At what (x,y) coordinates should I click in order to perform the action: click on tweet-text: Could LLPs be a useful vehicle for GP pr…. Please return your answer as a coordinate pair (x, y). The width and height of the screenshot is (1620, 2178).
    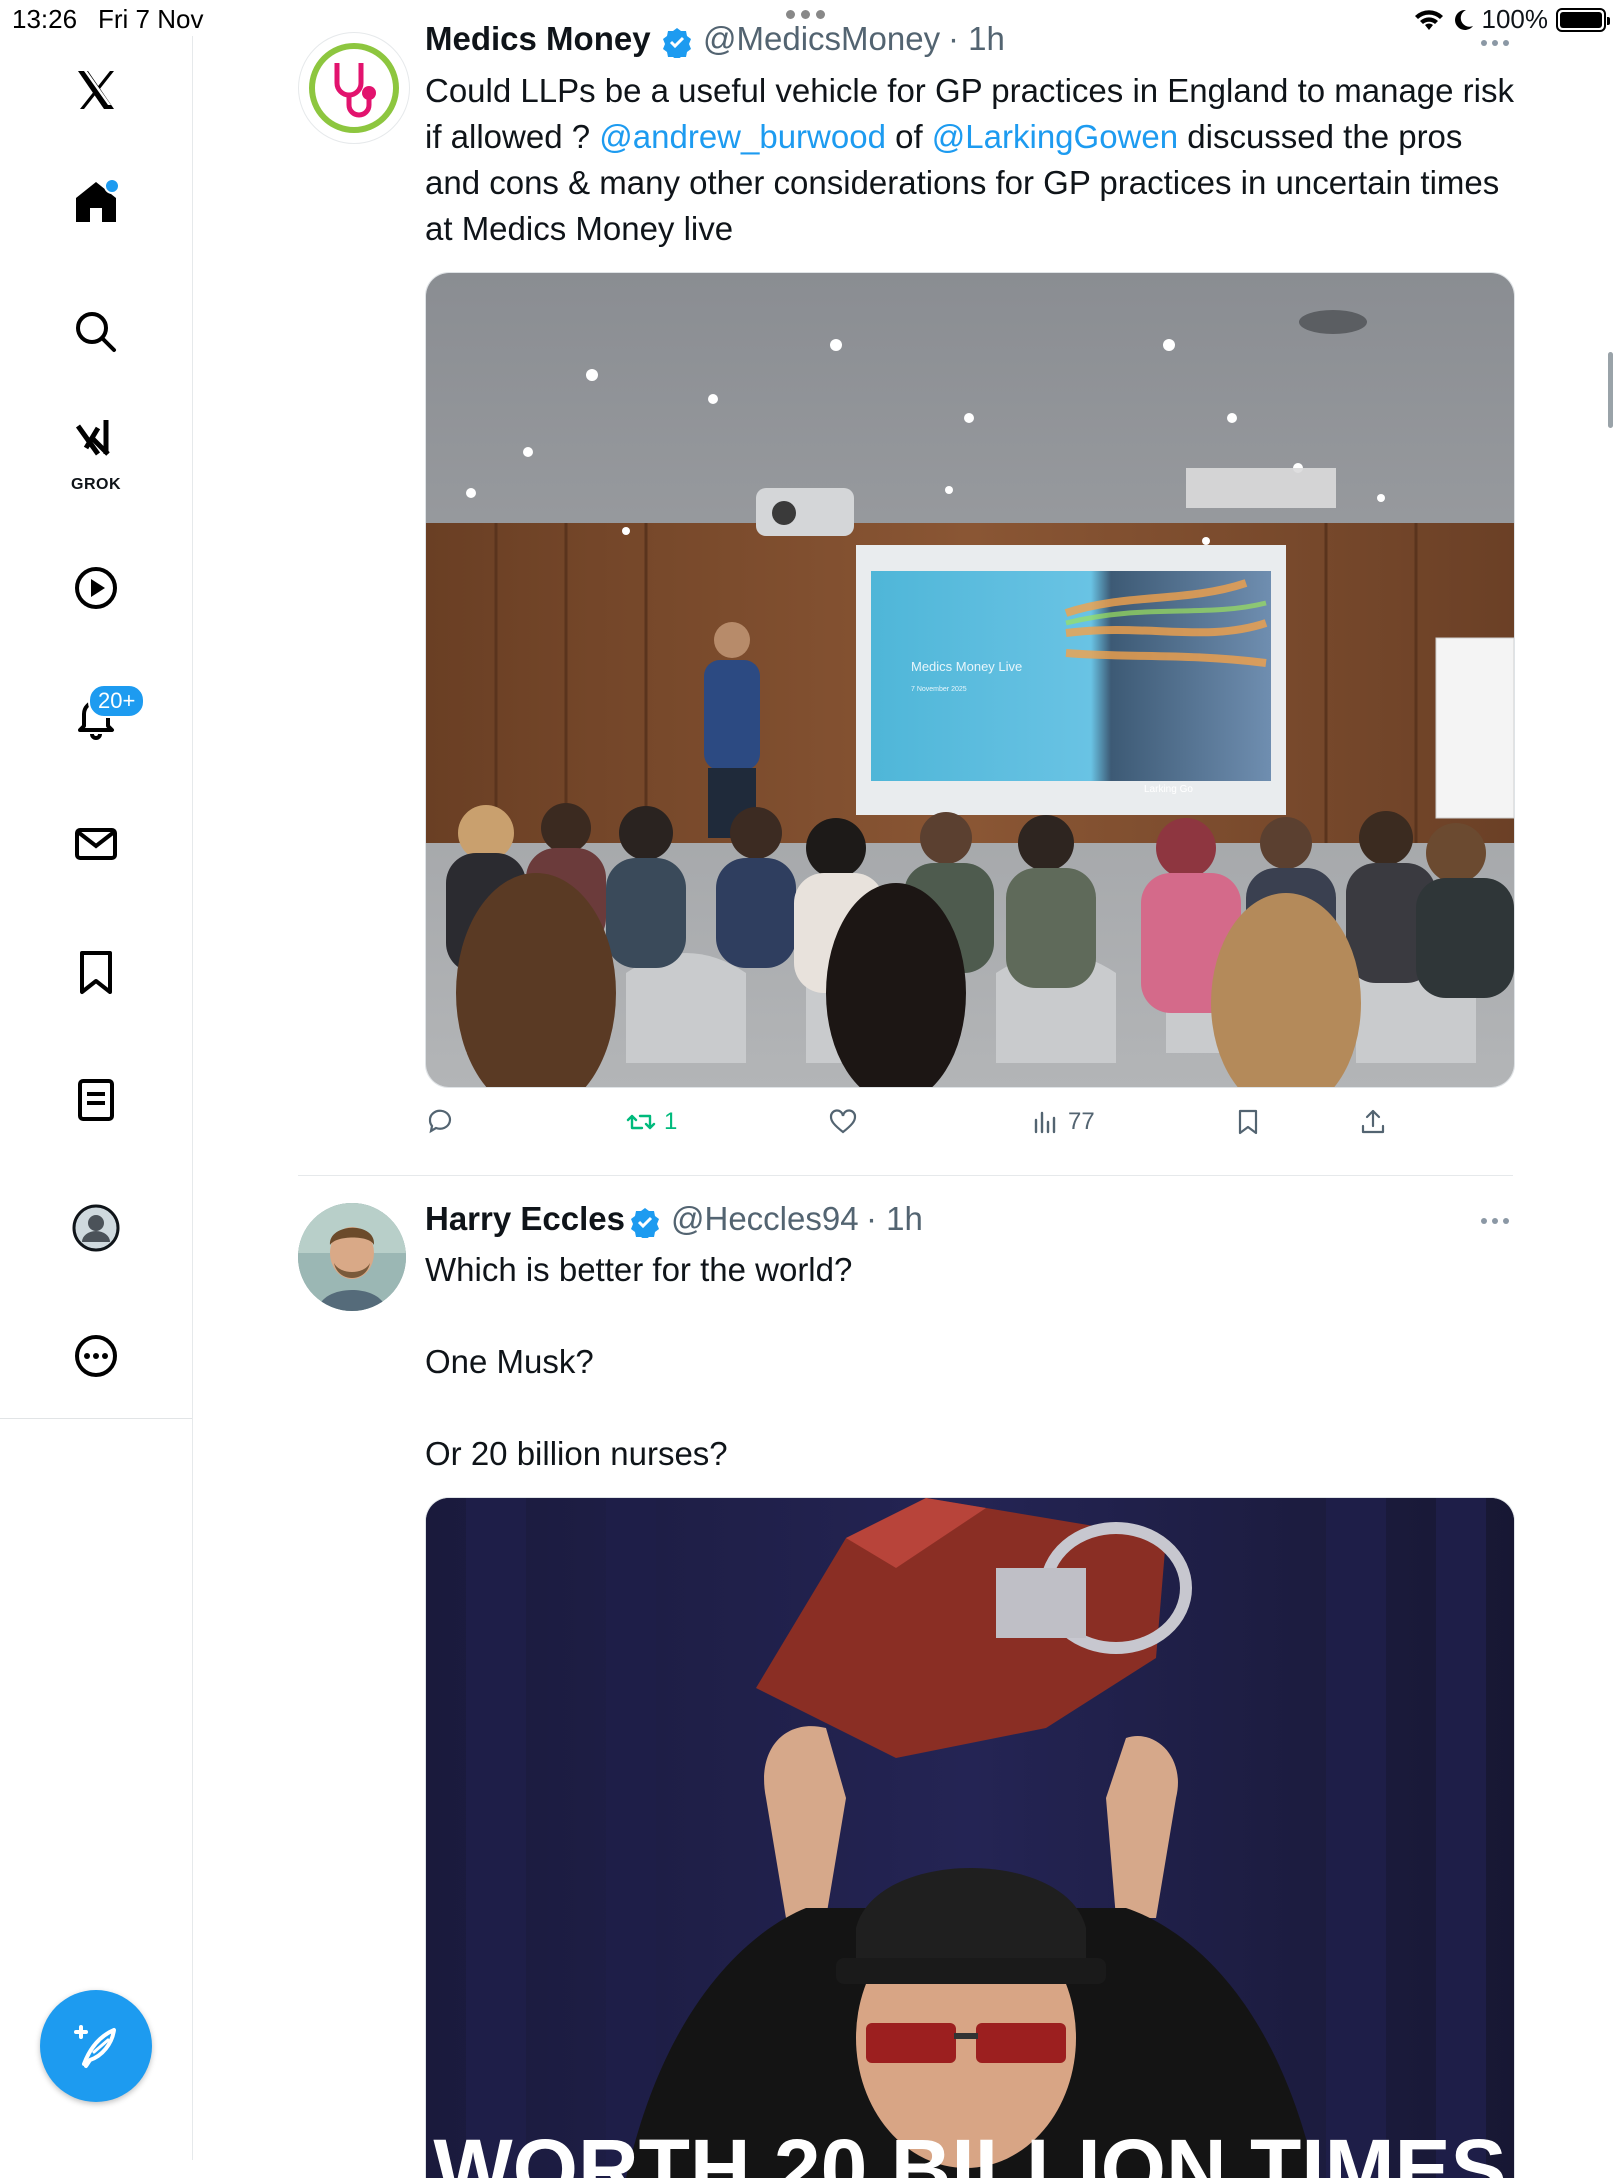
    Looking at the image, I should click on (975, 160).